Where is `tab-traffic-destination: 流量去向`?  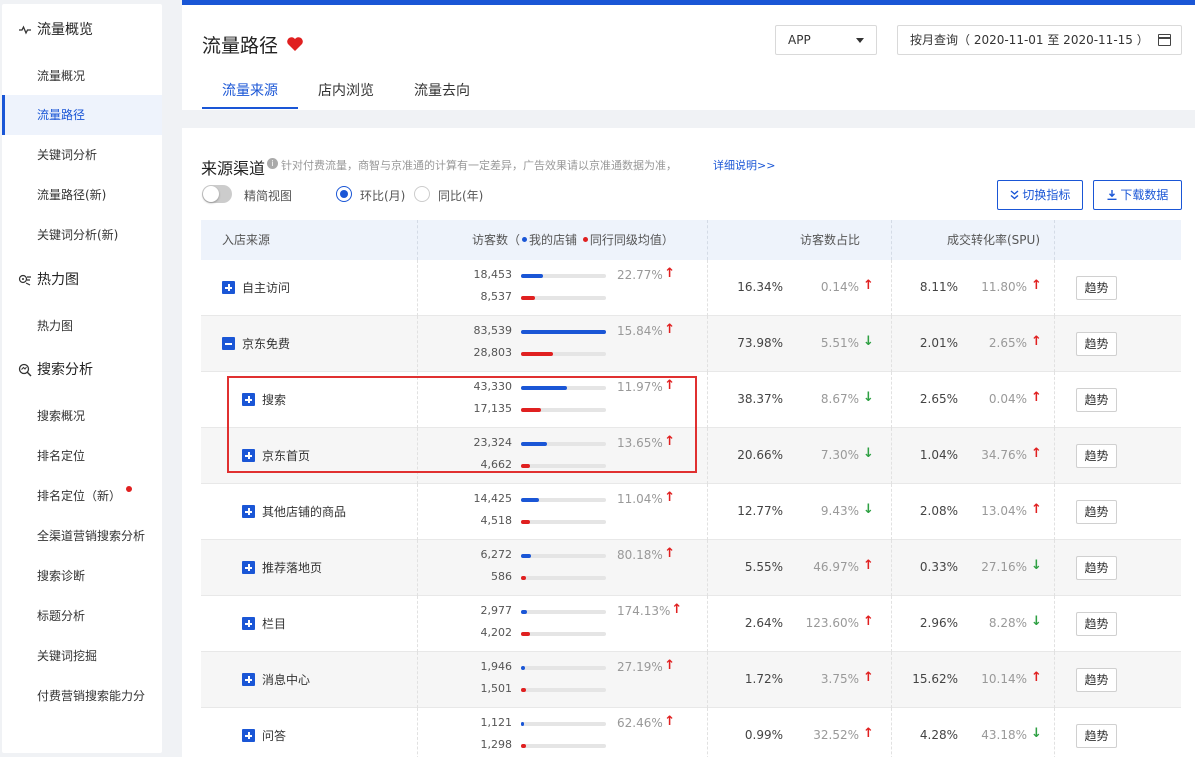
tab-traffic-destination: 流量去向 is located at coordinates (442, 91).